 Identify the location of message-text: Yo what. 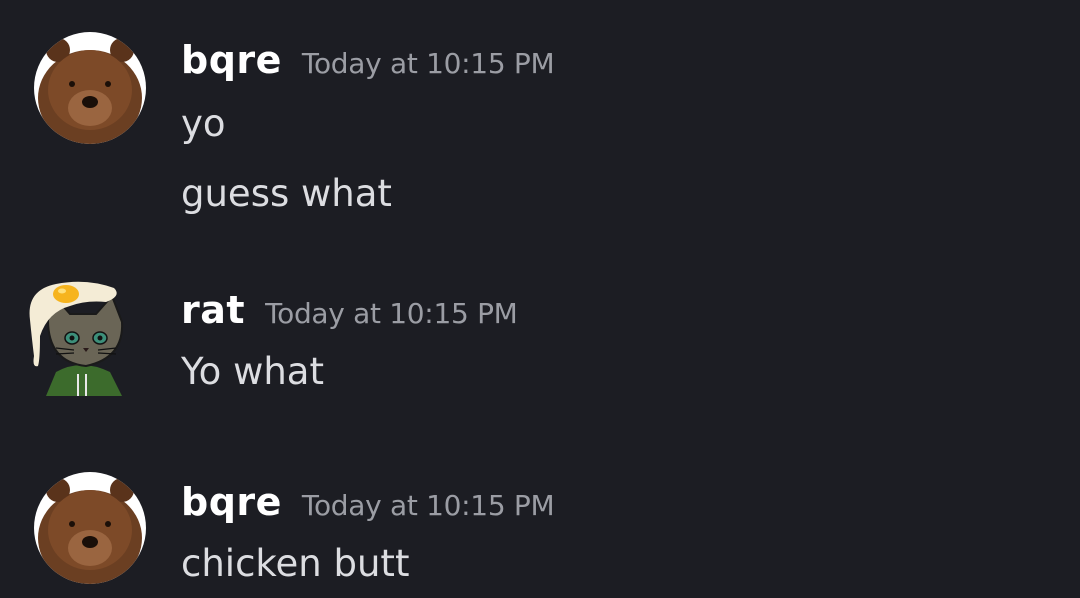
(252, 371).